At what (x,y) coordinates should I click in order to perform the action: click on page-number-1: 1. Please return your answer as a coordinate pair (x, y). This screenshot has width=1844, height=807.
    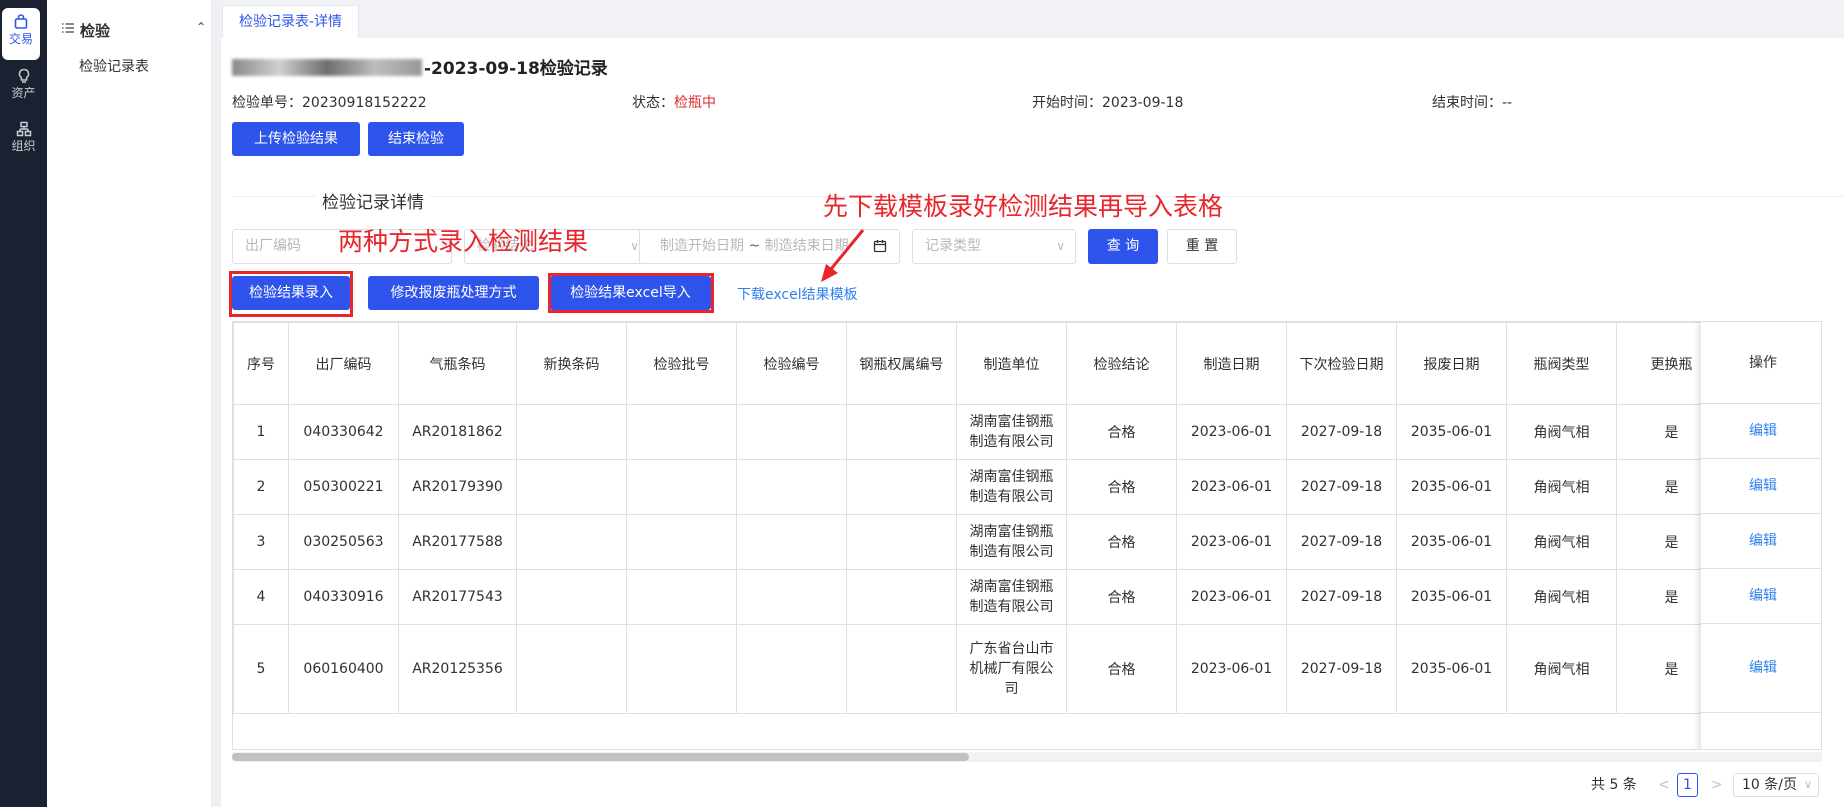
    Looking at the image, I should click on (1687, 785).